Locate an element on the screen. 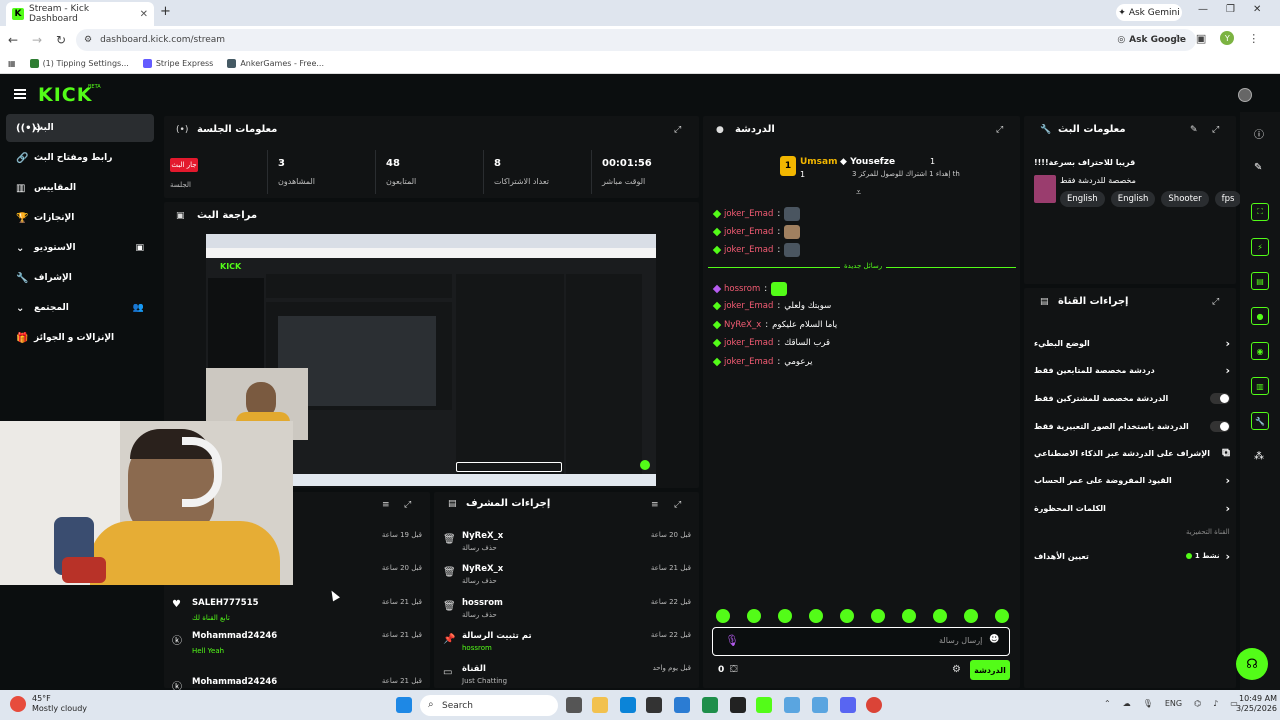  sidebar-item: 🏆 الإنجازات is located at coordinates (80, 218).